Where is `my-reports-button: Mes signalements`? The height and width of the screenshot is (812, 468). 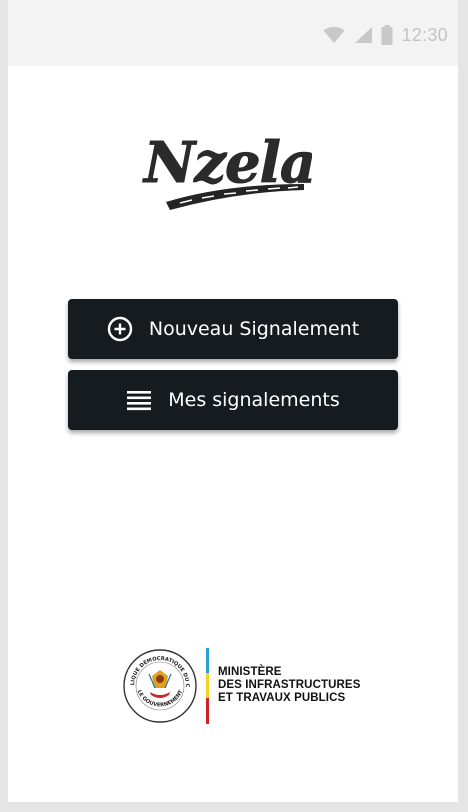 my-reports-button: Mes signalements is located at coordinates (233, 400).